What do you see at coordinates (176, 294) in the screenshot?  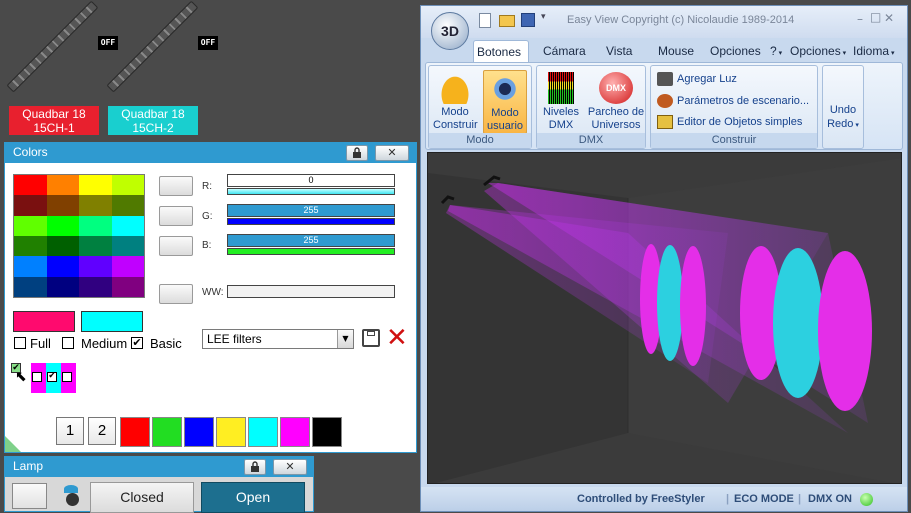 I see `ww-swatch-button` at bounding box center [176, 294].